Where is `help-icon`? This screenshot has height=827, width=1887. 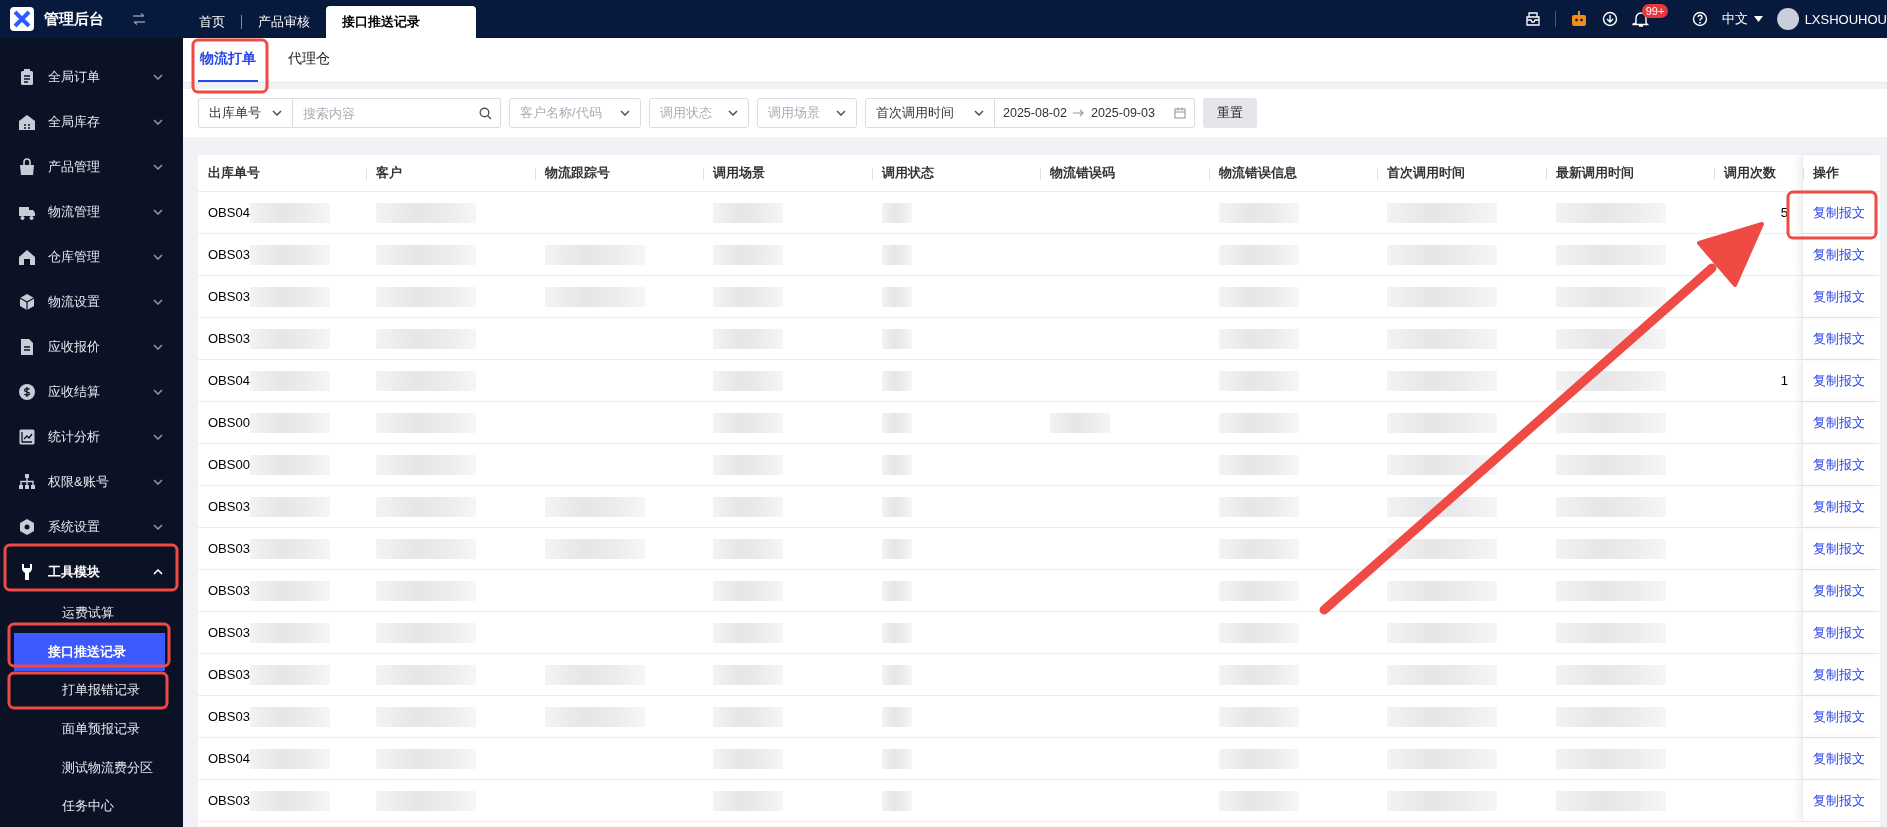 help-icon is located at coordinates (1699, 19).